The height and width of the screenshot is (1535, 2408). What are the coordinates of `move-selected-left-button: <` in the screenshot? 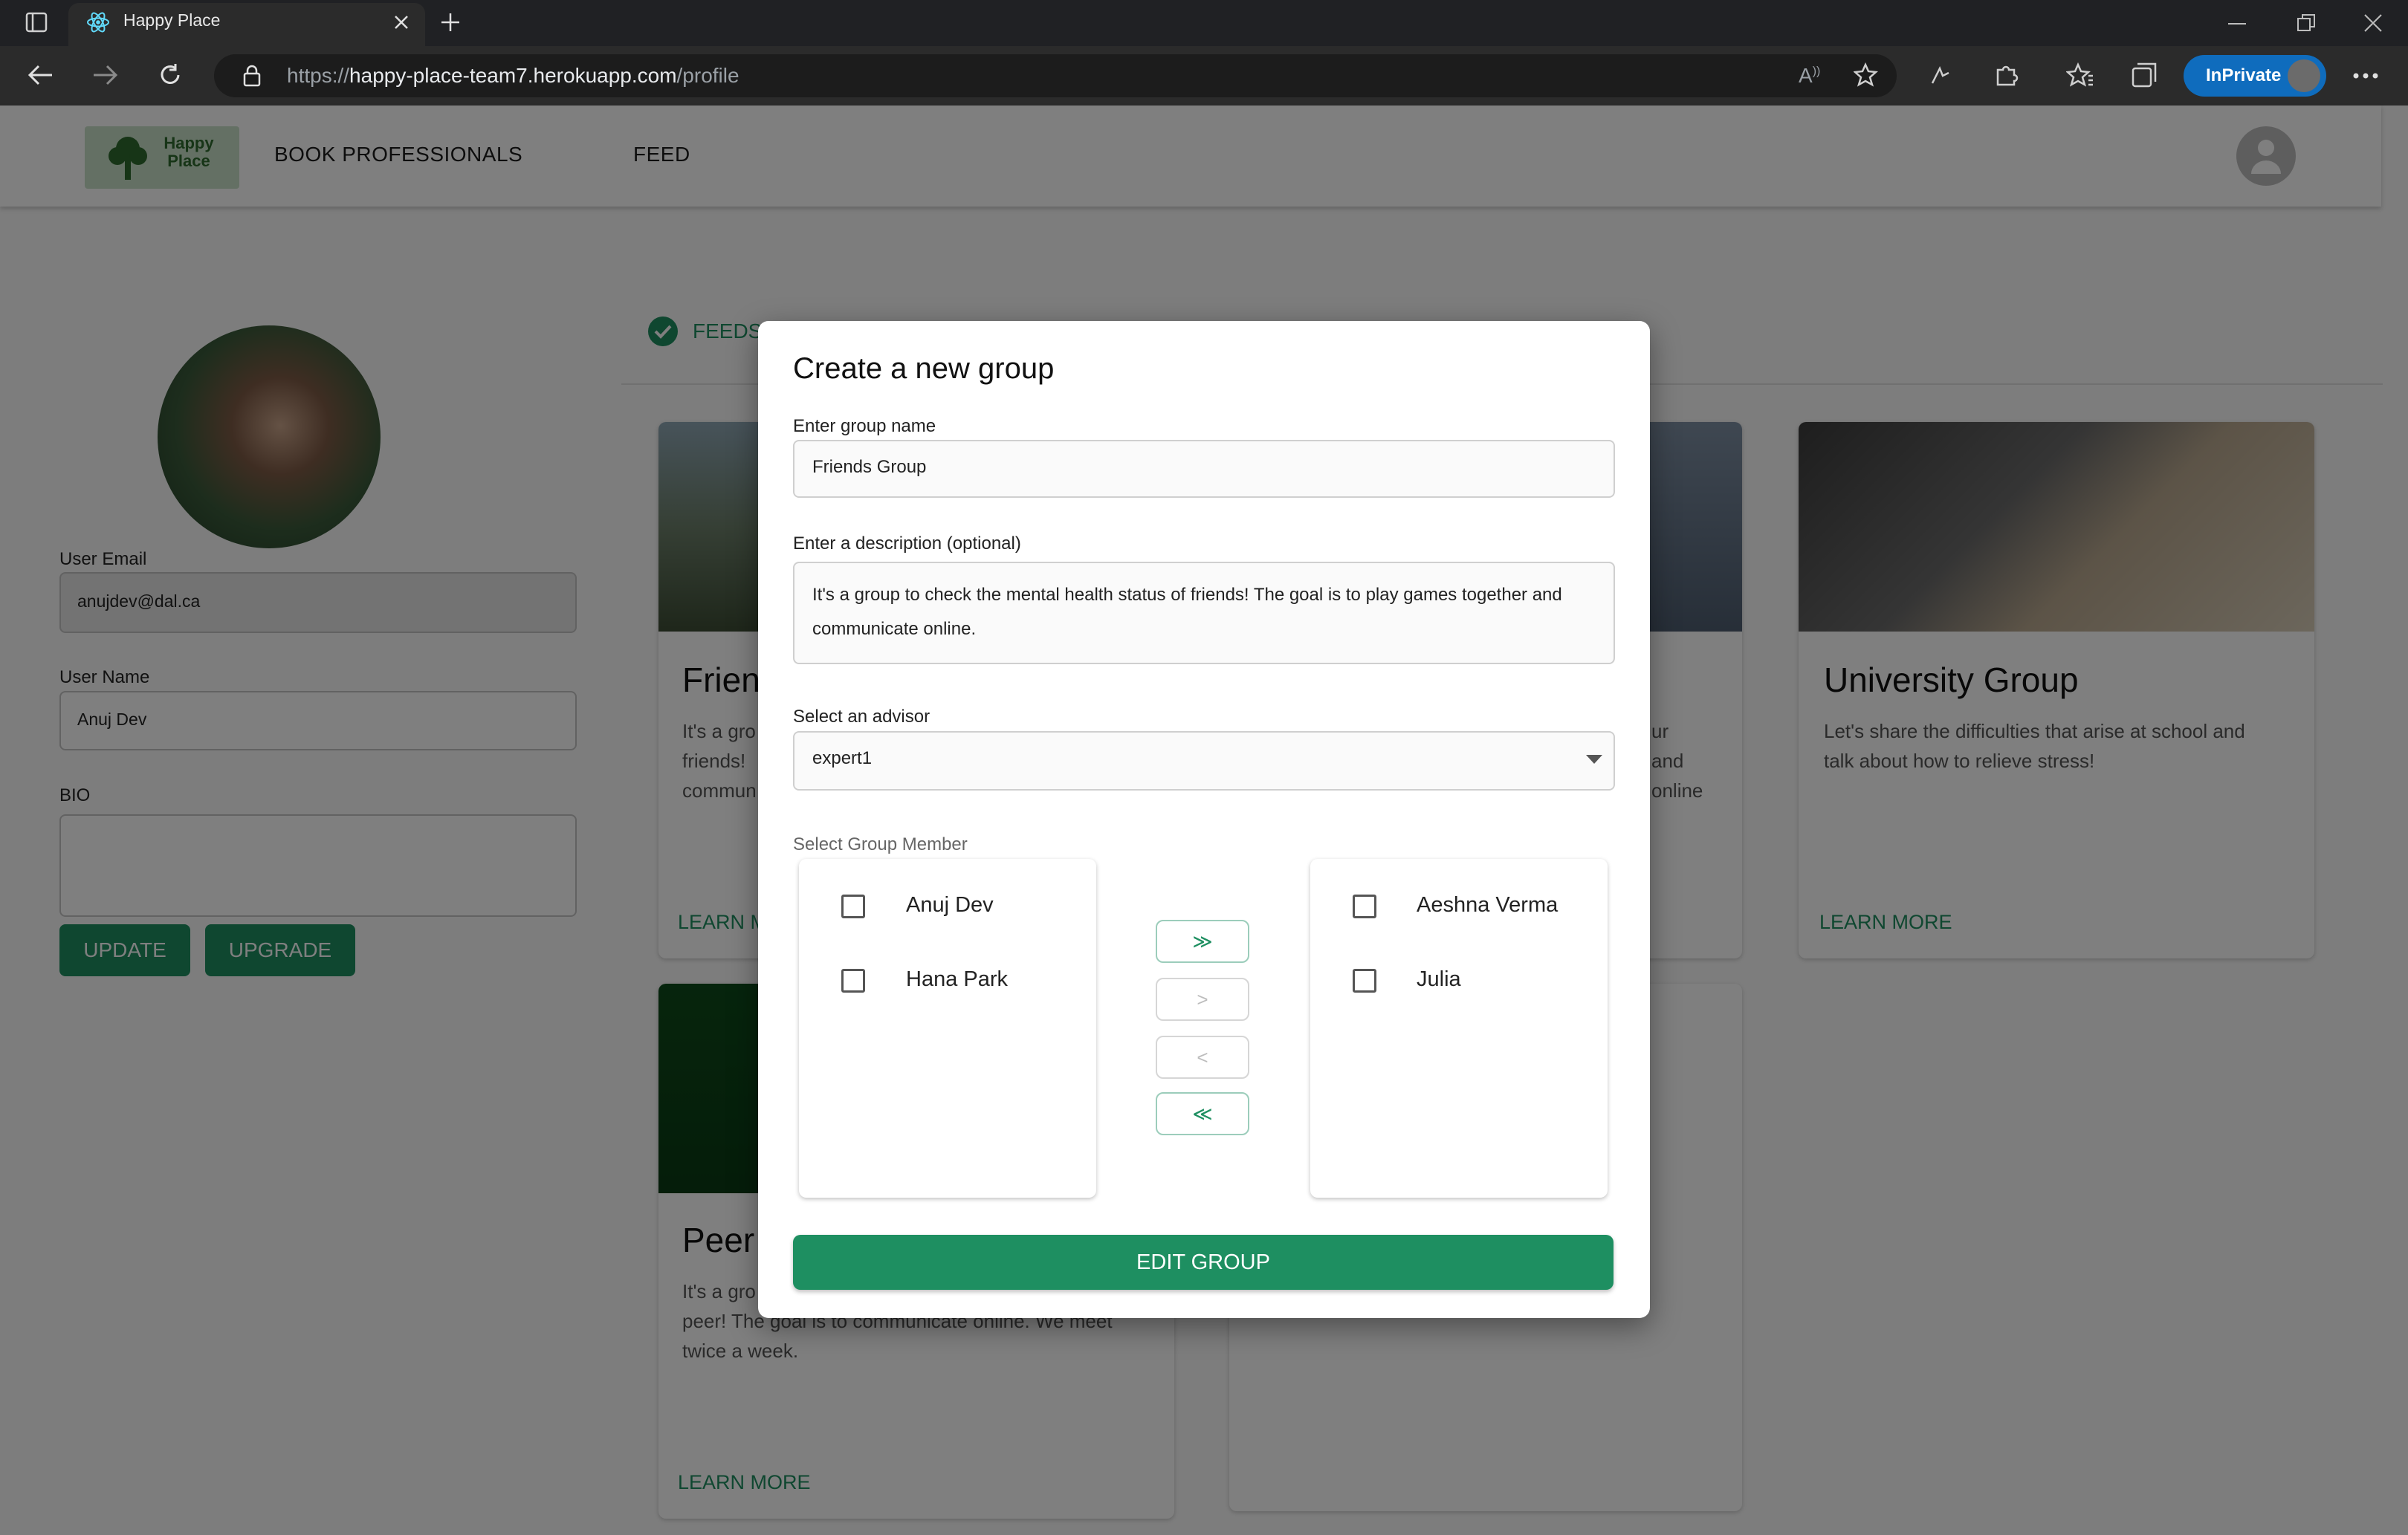 It's located at (1203, 1057).